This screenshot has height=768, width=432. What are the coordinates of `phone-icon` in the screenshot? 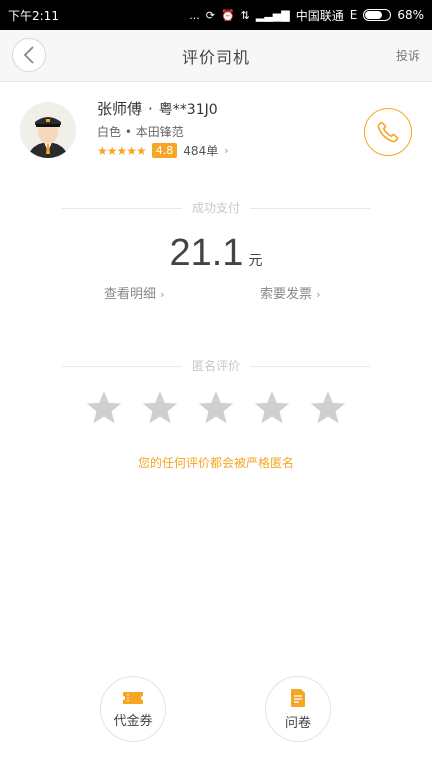 It's located at (388, 132).